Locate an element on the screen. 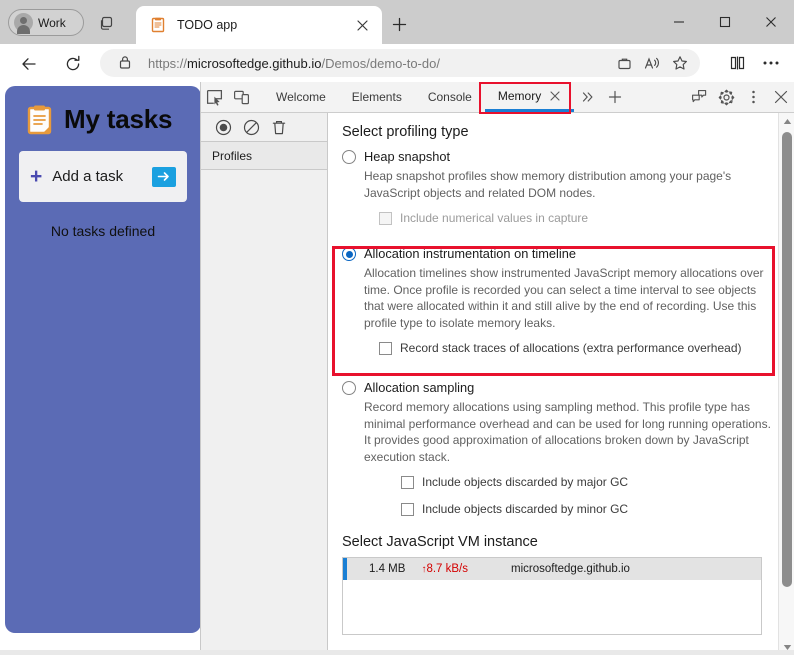 The image size is (794, 655). profile-button: Work is located at coordinates (46, 22).